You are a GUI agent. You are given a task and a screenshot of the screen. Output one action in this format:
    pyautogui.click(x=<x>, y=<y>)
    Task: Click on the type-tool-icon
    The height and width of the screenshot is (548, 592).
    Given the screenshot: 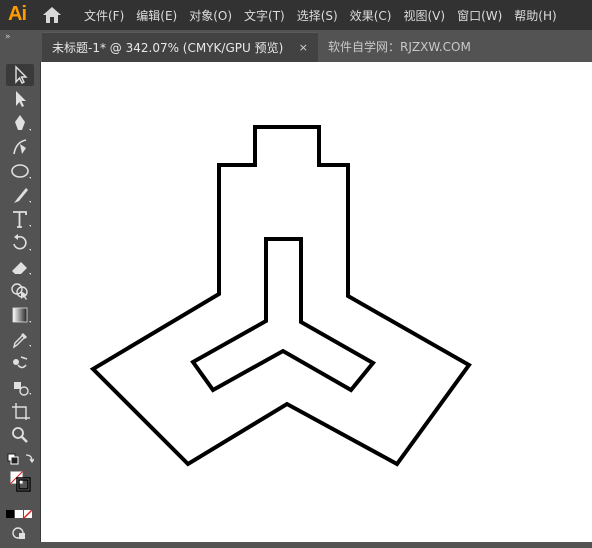 What is the action you would take?
    pyautogui.click(x=20, y=219)
    